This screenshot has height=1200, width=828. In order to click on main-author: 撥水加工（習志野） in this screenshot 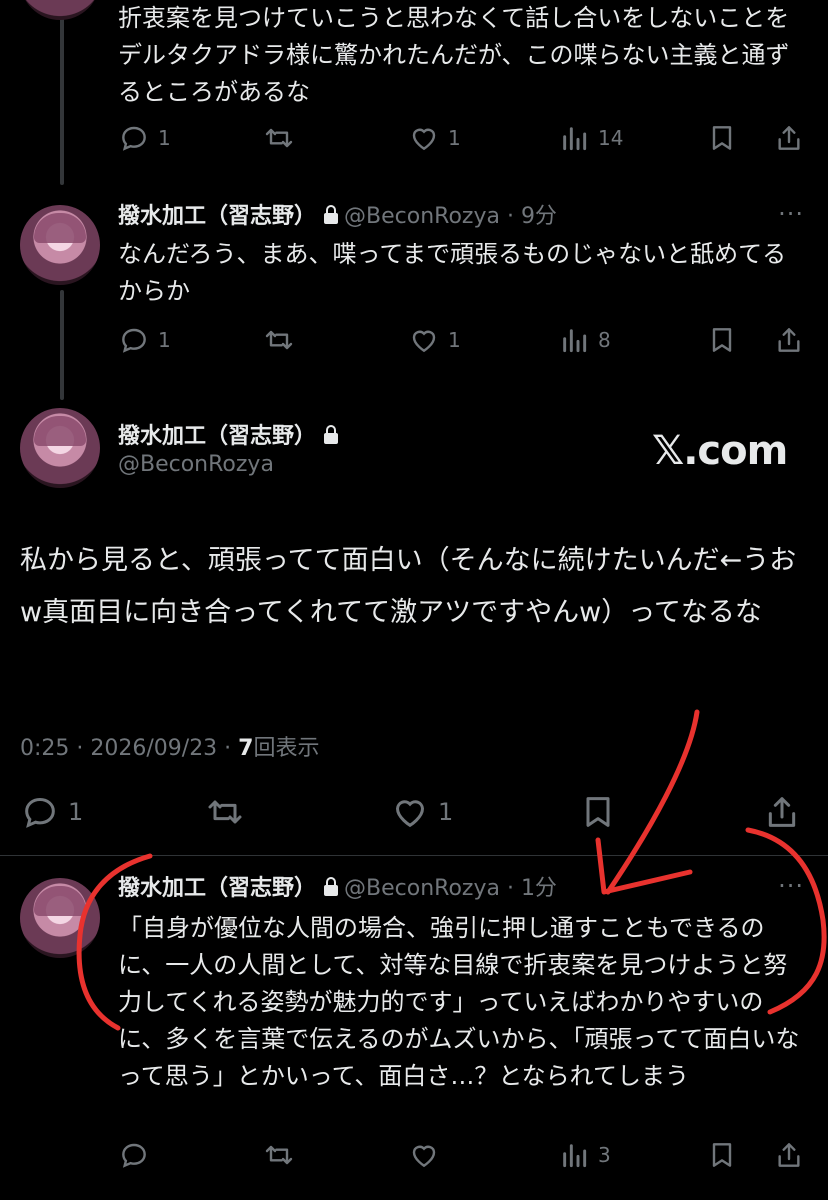, I will do `click(231, 434)`.